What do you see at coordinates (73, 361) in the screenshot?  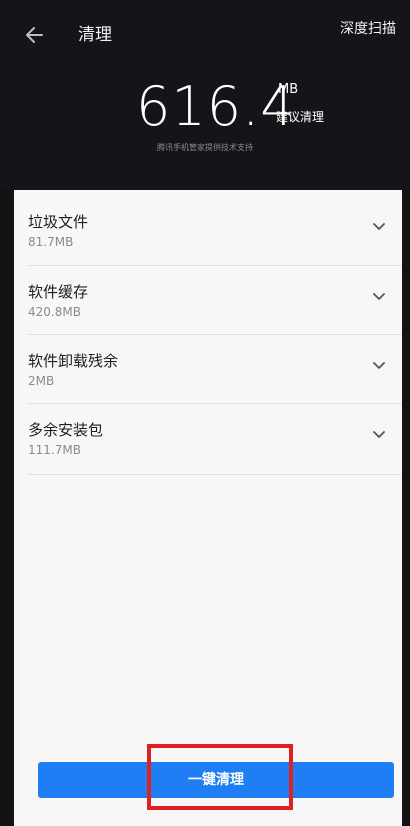 I see `list-item-title: 软件卸载残余` at bounding box center [73, 361].